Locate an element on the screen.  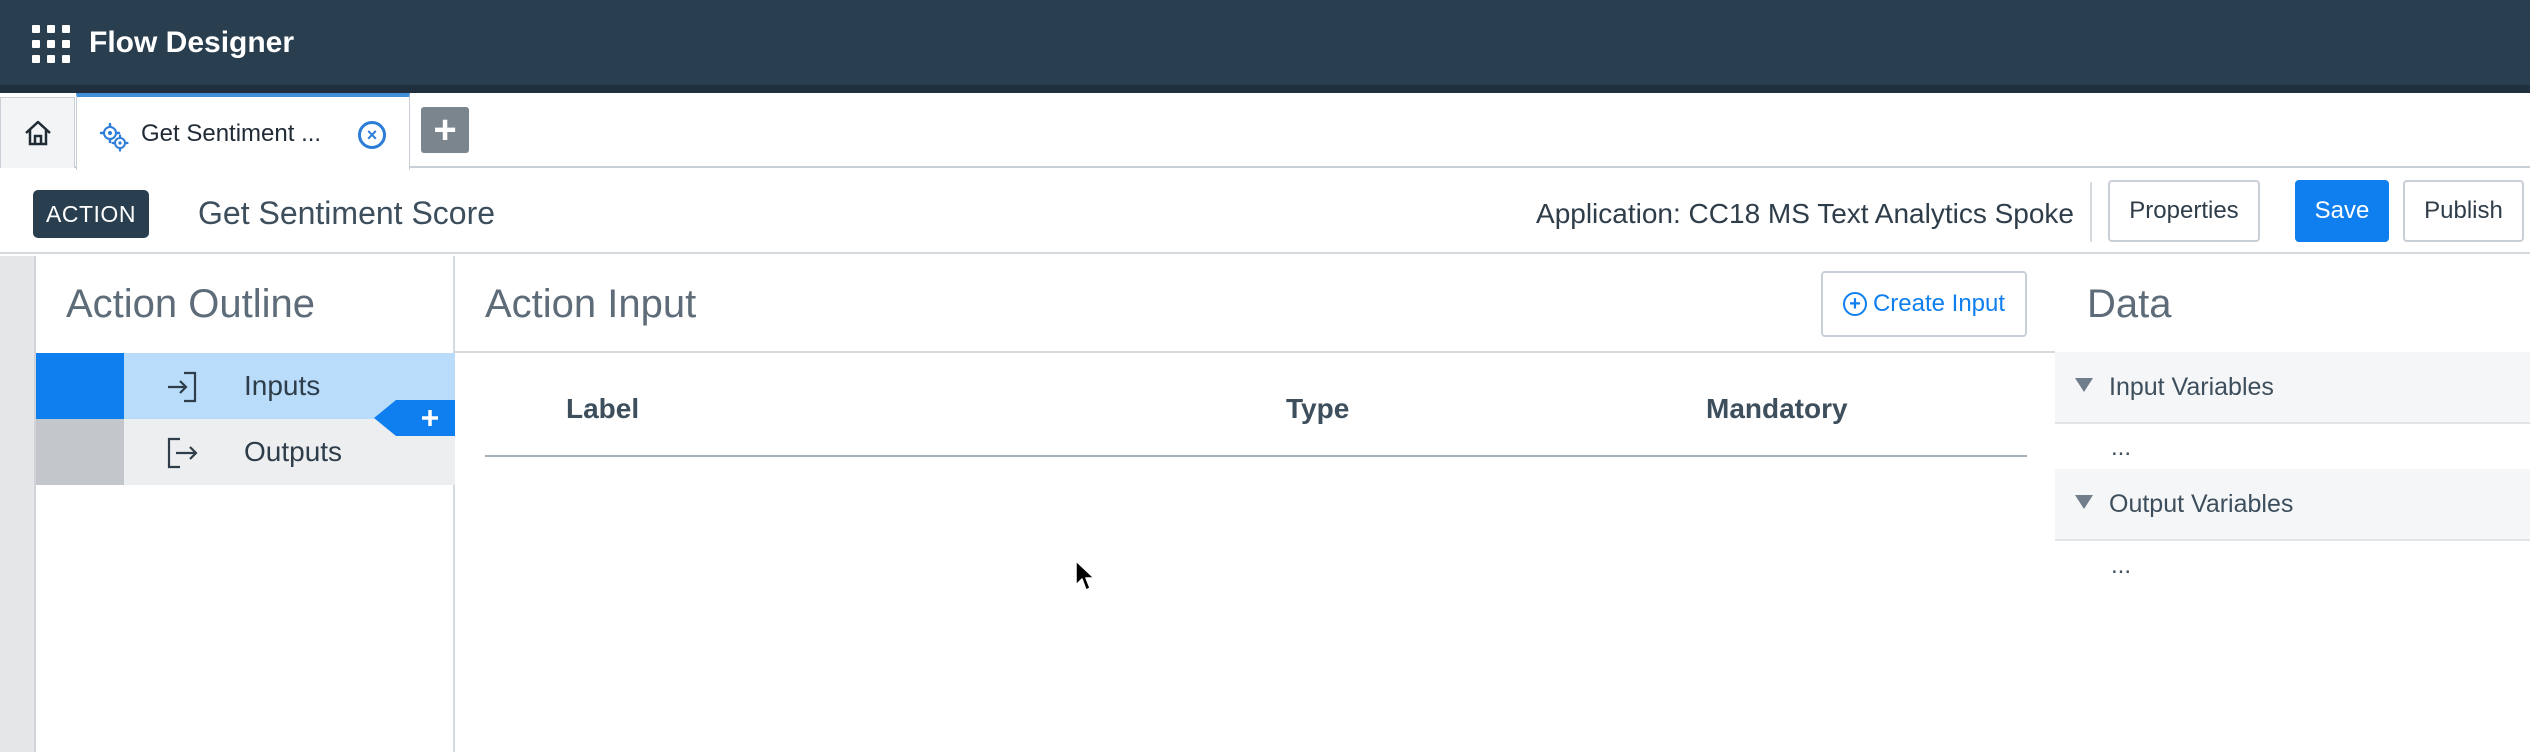
add-tab-button: + is located at coordinates (445, 130).